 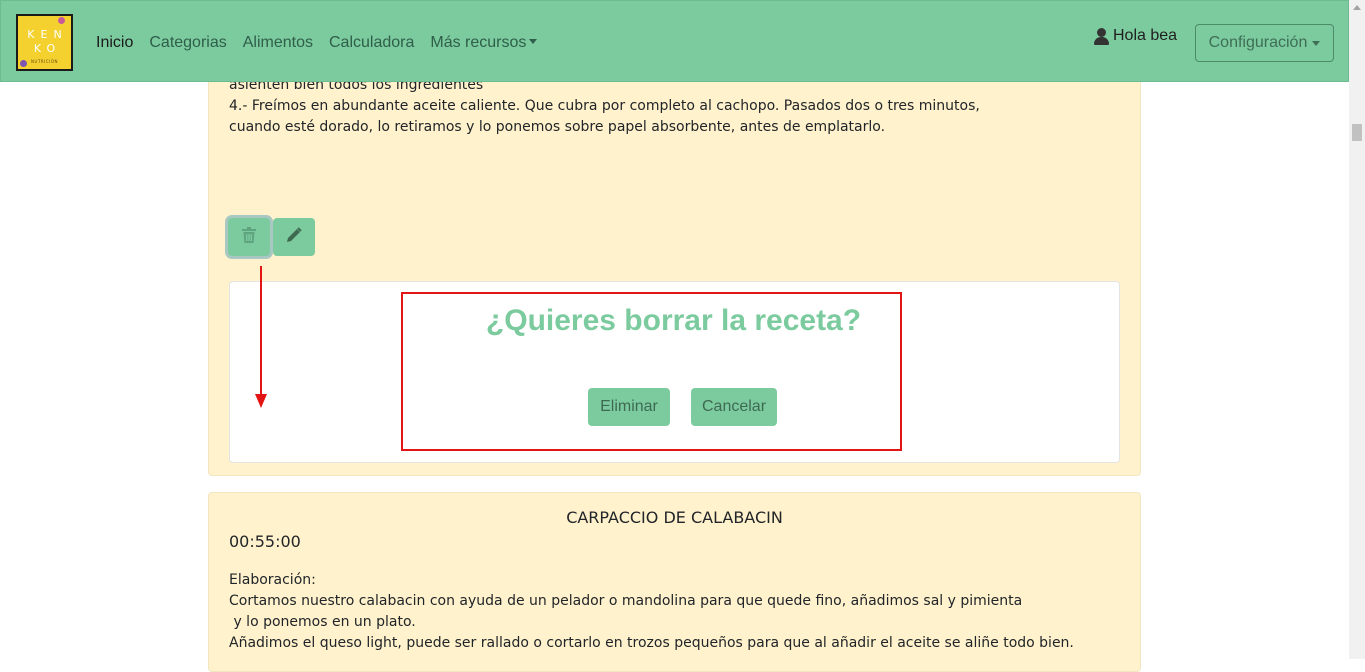 I want to click on nav-link-alimentos: Alimentos, so click(x=278, y=43).